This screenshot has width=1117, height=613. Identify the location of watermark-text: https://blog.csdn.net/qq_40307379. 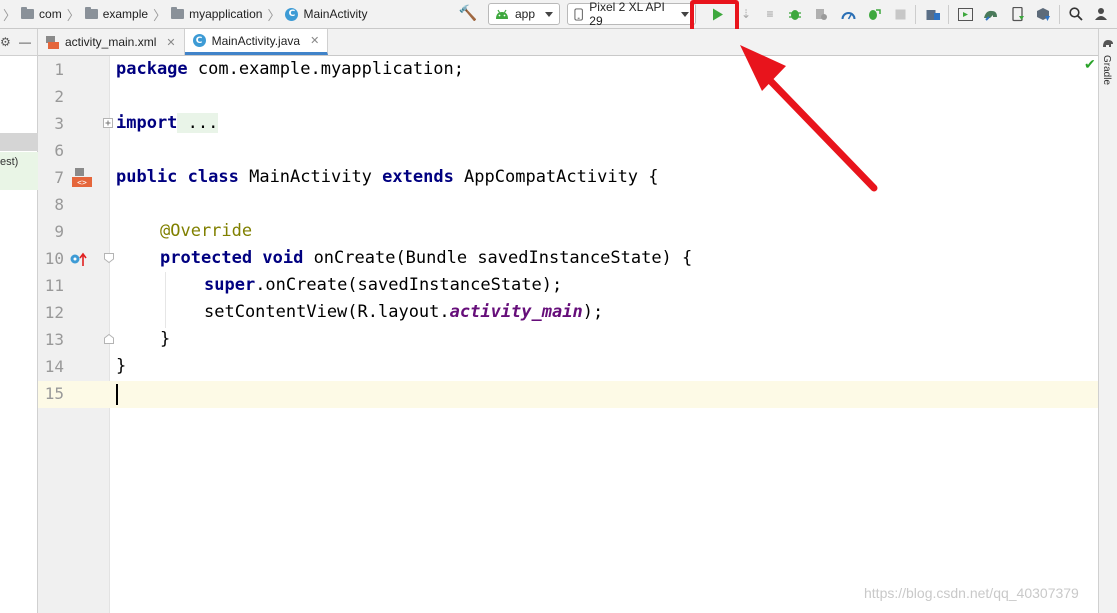
(971, 593).